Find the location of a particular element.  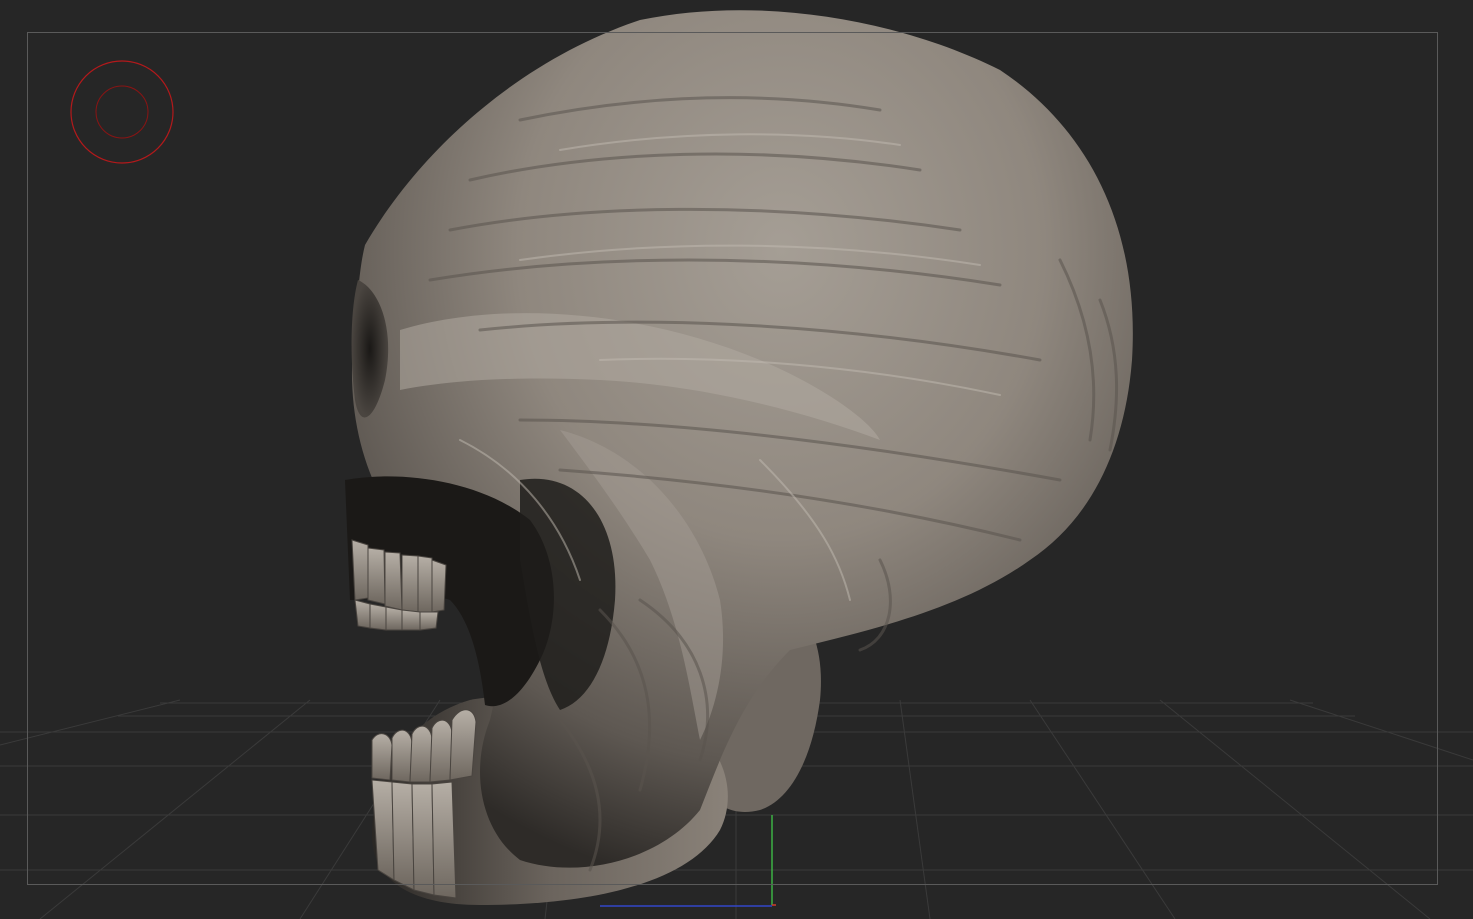

brush-circle-icon is located at coordinates (122, 112).